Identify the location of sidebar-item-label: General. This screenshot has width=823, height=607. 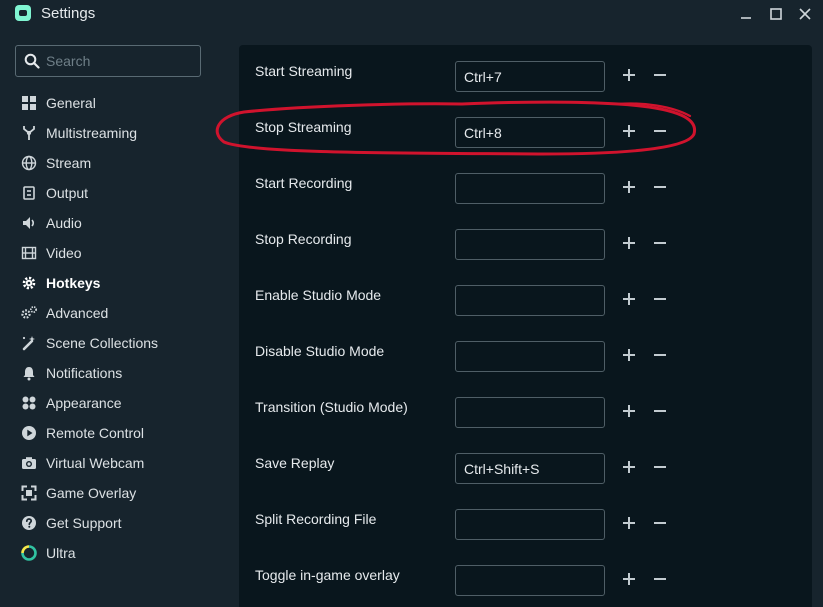
(71, 103).